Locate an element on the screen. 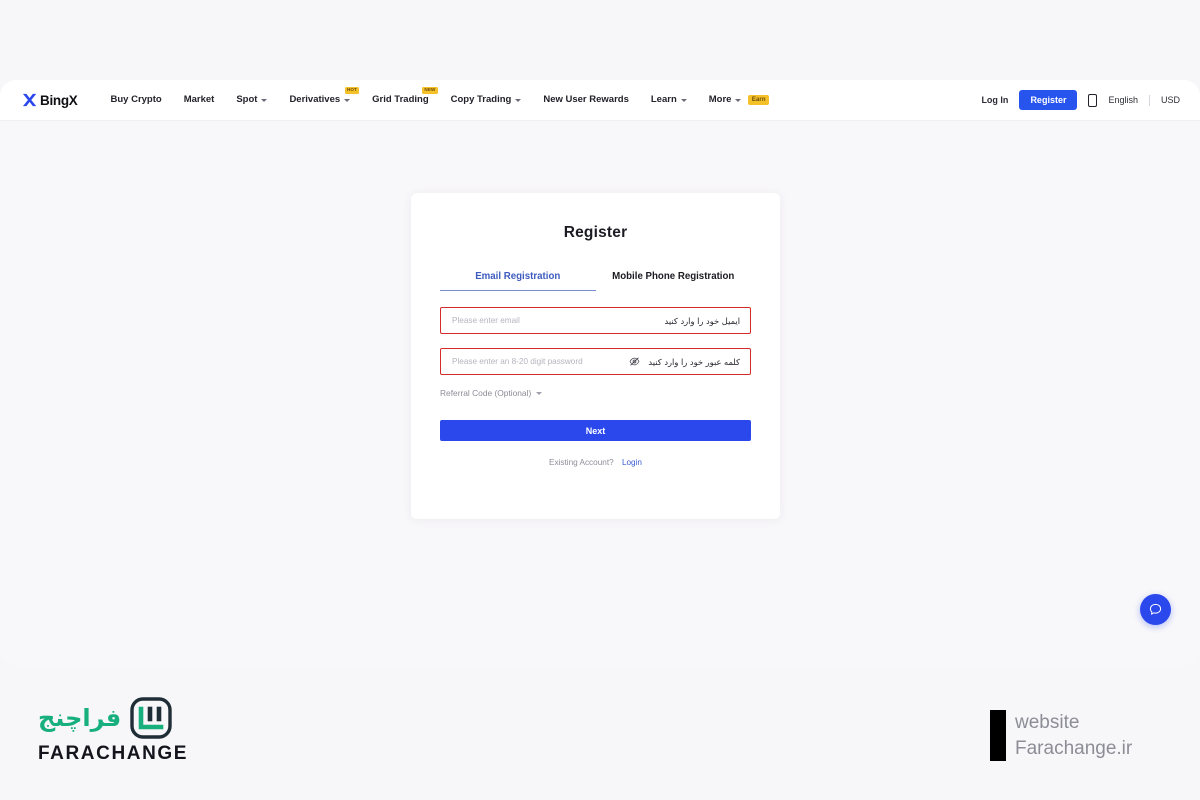  tab-mobile-phone-registration: Mobile Phone Registration is located at coordinates (674, 281).